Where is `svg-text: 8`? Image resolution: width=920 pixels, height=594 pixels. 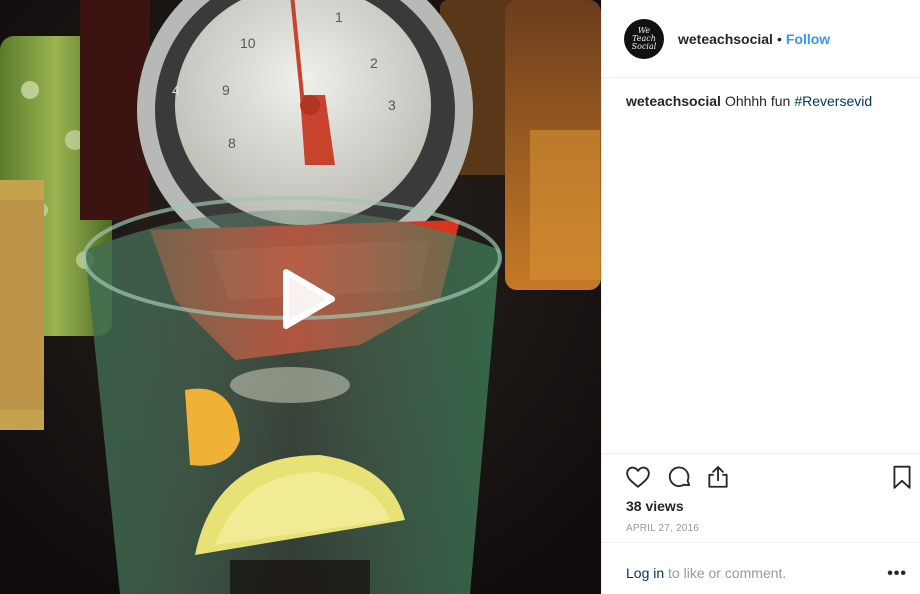
svg-text: 8 is located at coordinates (232, 143).